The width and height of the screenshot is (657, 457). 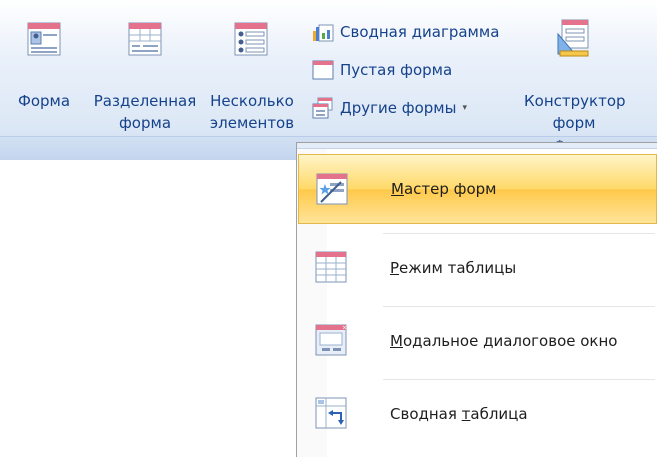 What do you see at coordinates (574, 123) in the screenshot?
I see `form-design-label-line2: форм` at bounding box center [574, 123].